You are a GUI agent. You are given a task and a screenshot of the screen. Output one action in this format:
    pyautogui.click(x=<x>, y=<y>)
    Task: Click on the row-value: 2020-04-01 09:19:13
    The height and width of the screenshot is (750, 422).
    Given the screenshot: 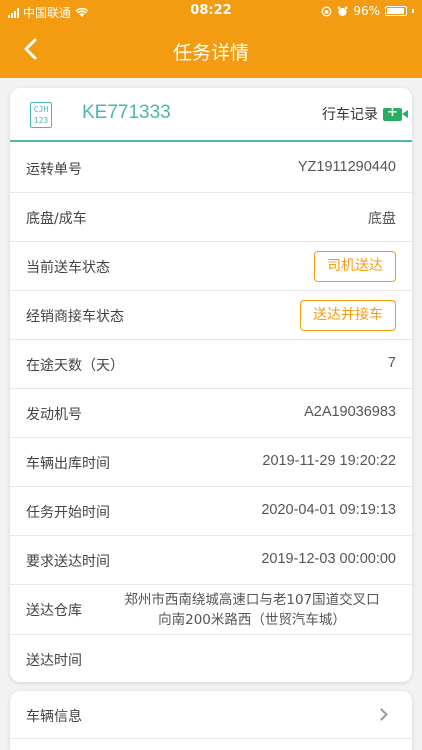 What is the action you would take?
    pyautogui.click(x=328, y=510)
    